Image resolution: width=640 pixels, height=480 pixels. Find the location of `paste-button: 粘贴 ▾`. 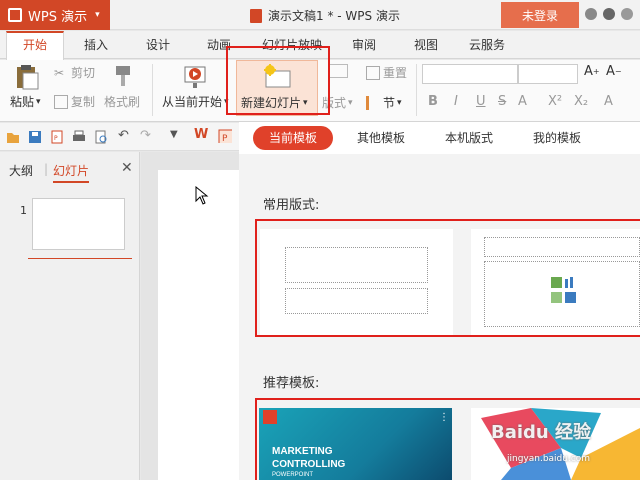

paste-button: 粘贴 ▾ is located at coordinates (25, 101).